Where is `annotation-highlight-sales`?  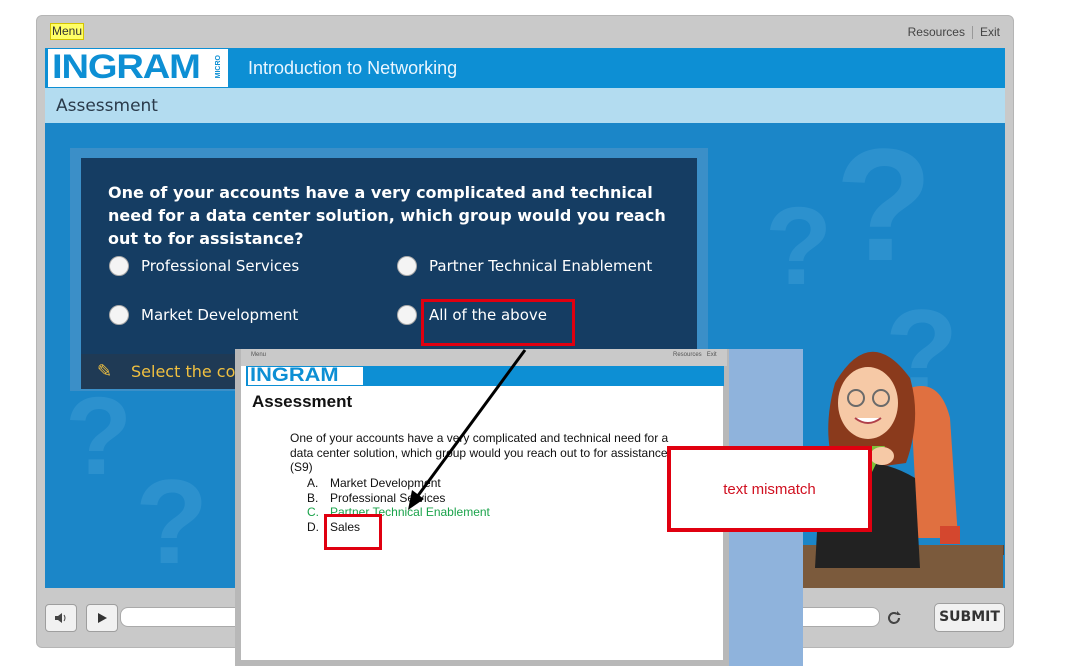
annotation-highlight-sales is located at coordinates (353, 532).